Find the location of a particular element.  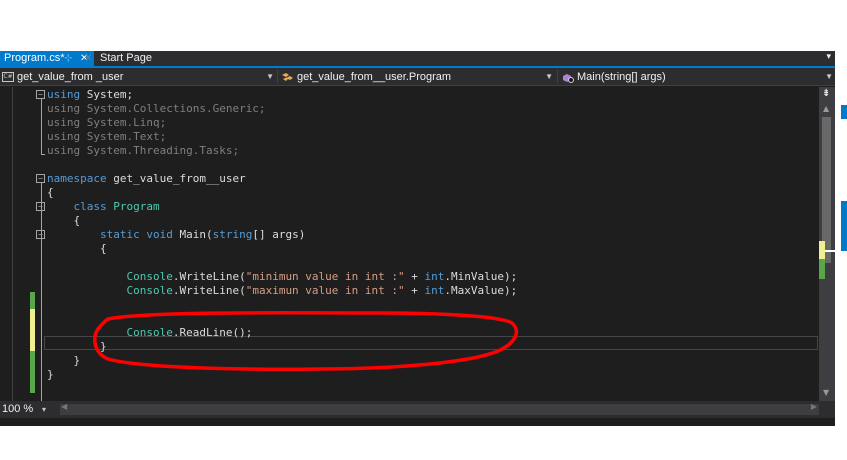

code-token: Main( is located at coordinates (192, 234).